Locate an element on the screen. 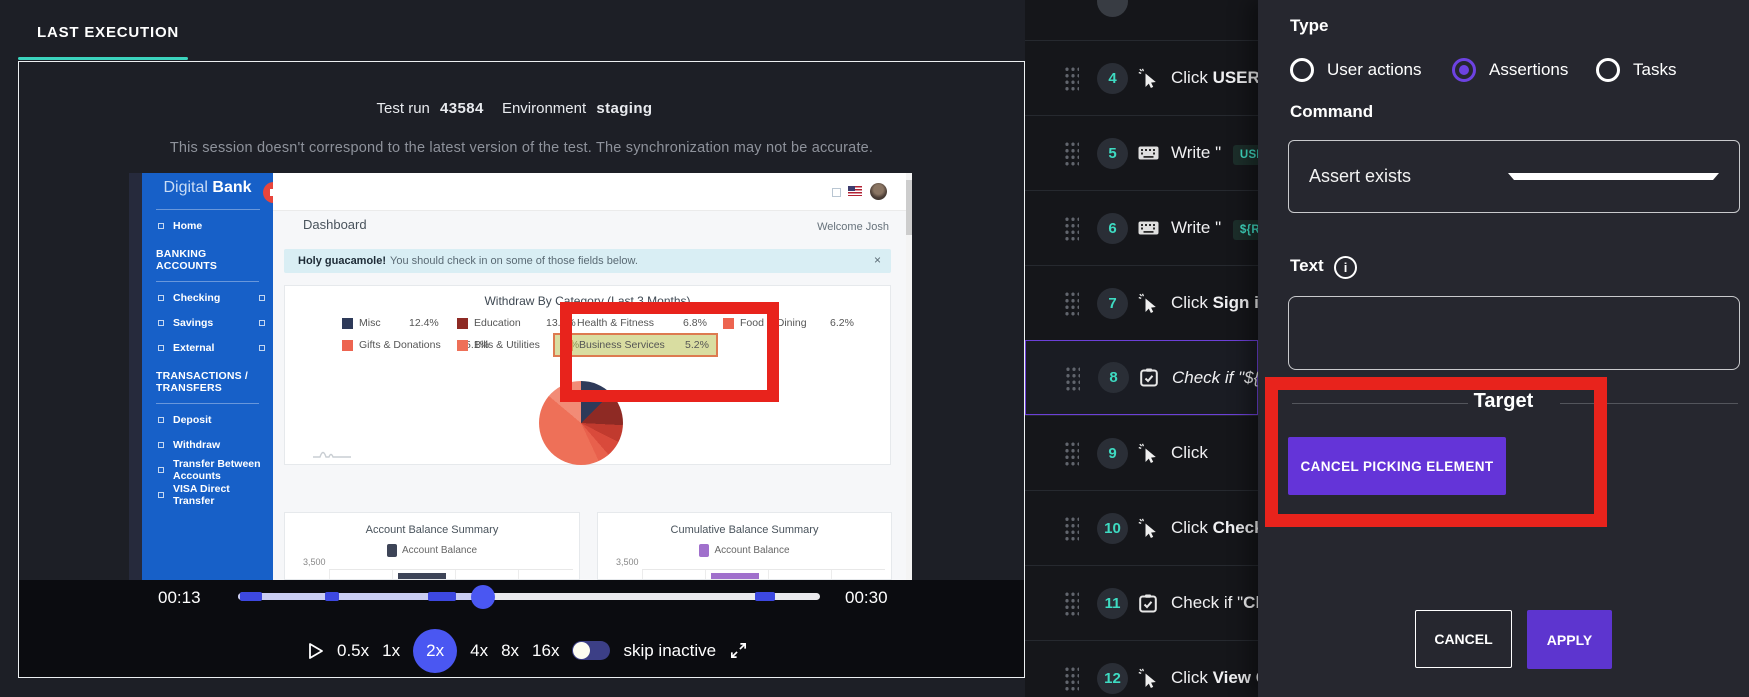 The width and height of the screenshot is (1749, 697). play-button is located at coordinates (316, 651).